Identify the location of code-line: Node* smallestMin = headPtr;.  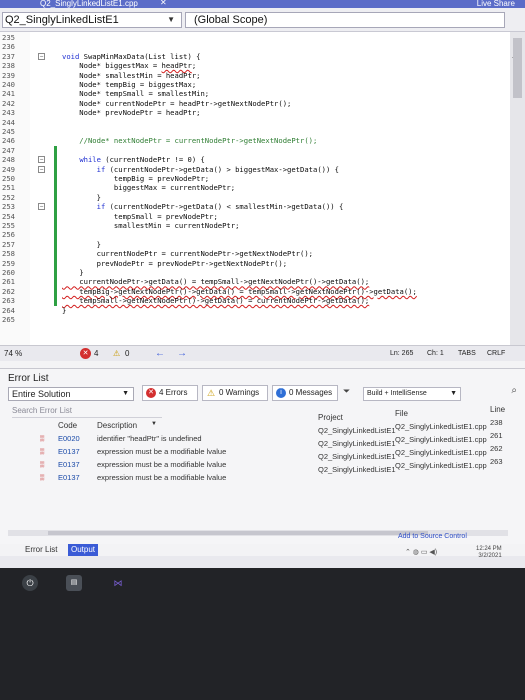
(131, 75).